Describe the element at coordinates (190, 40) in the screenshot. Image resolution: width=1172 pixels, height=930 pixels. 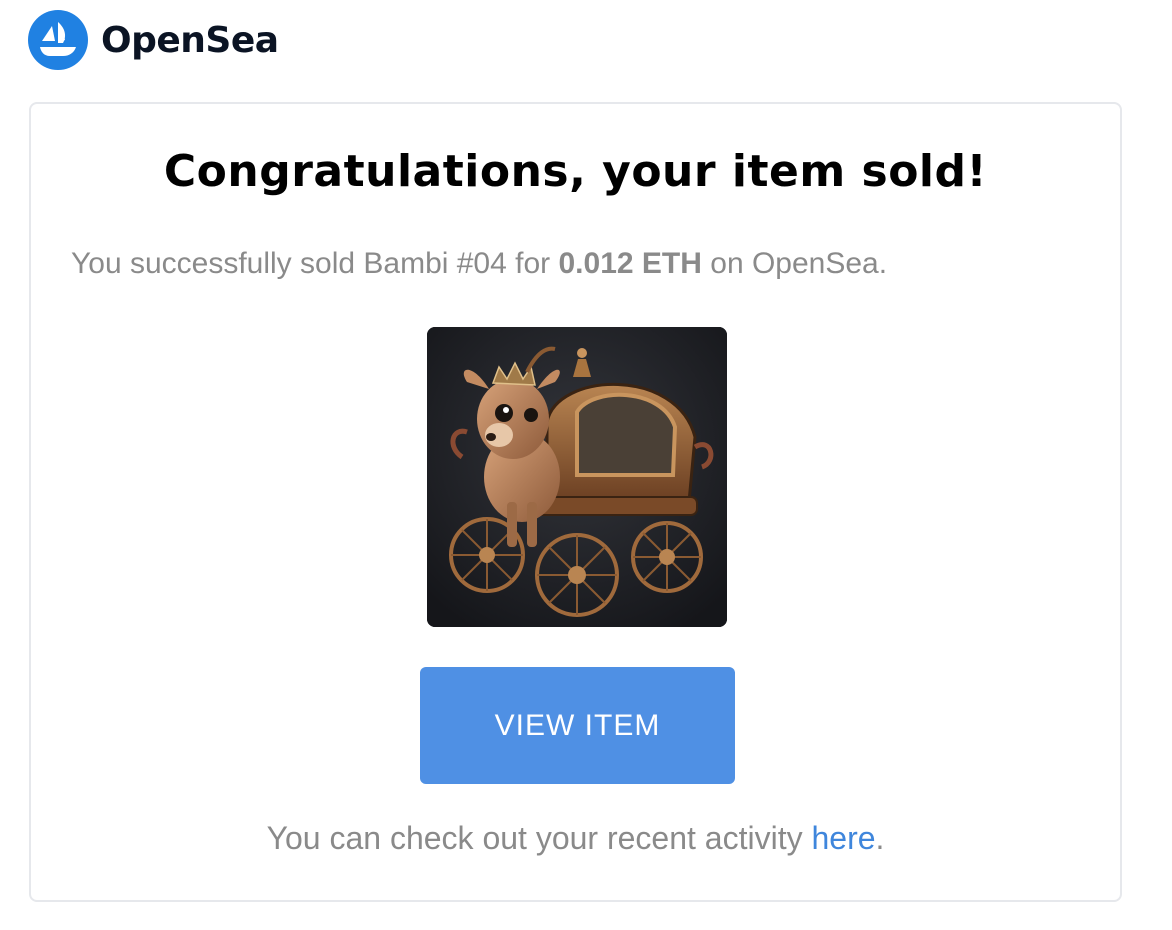
I see `brand-name: OpenSea` at that location.